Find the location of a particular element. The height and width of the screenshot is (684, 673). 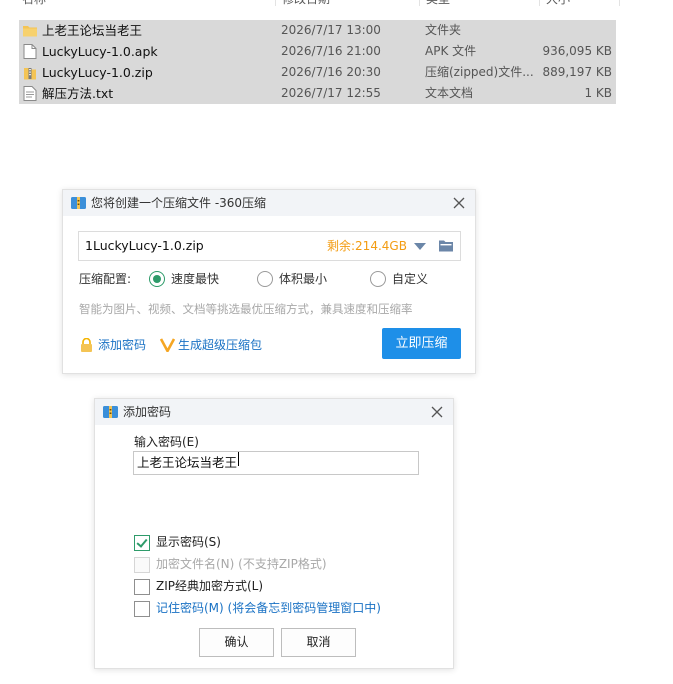

file-name: 解压方法.txt is located at coordinates (78, 93).